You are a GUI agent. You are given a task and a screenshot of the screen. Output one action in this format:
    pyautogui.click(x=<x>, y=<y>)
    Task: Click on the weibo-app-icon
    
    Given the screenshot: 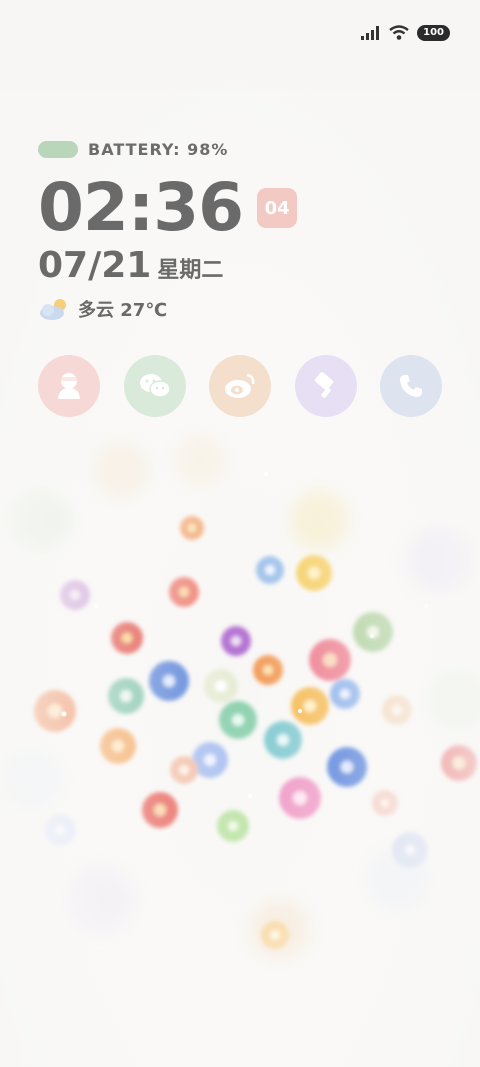 What is the action you would take?
    pyautogui.click(x=240, y=386)
    